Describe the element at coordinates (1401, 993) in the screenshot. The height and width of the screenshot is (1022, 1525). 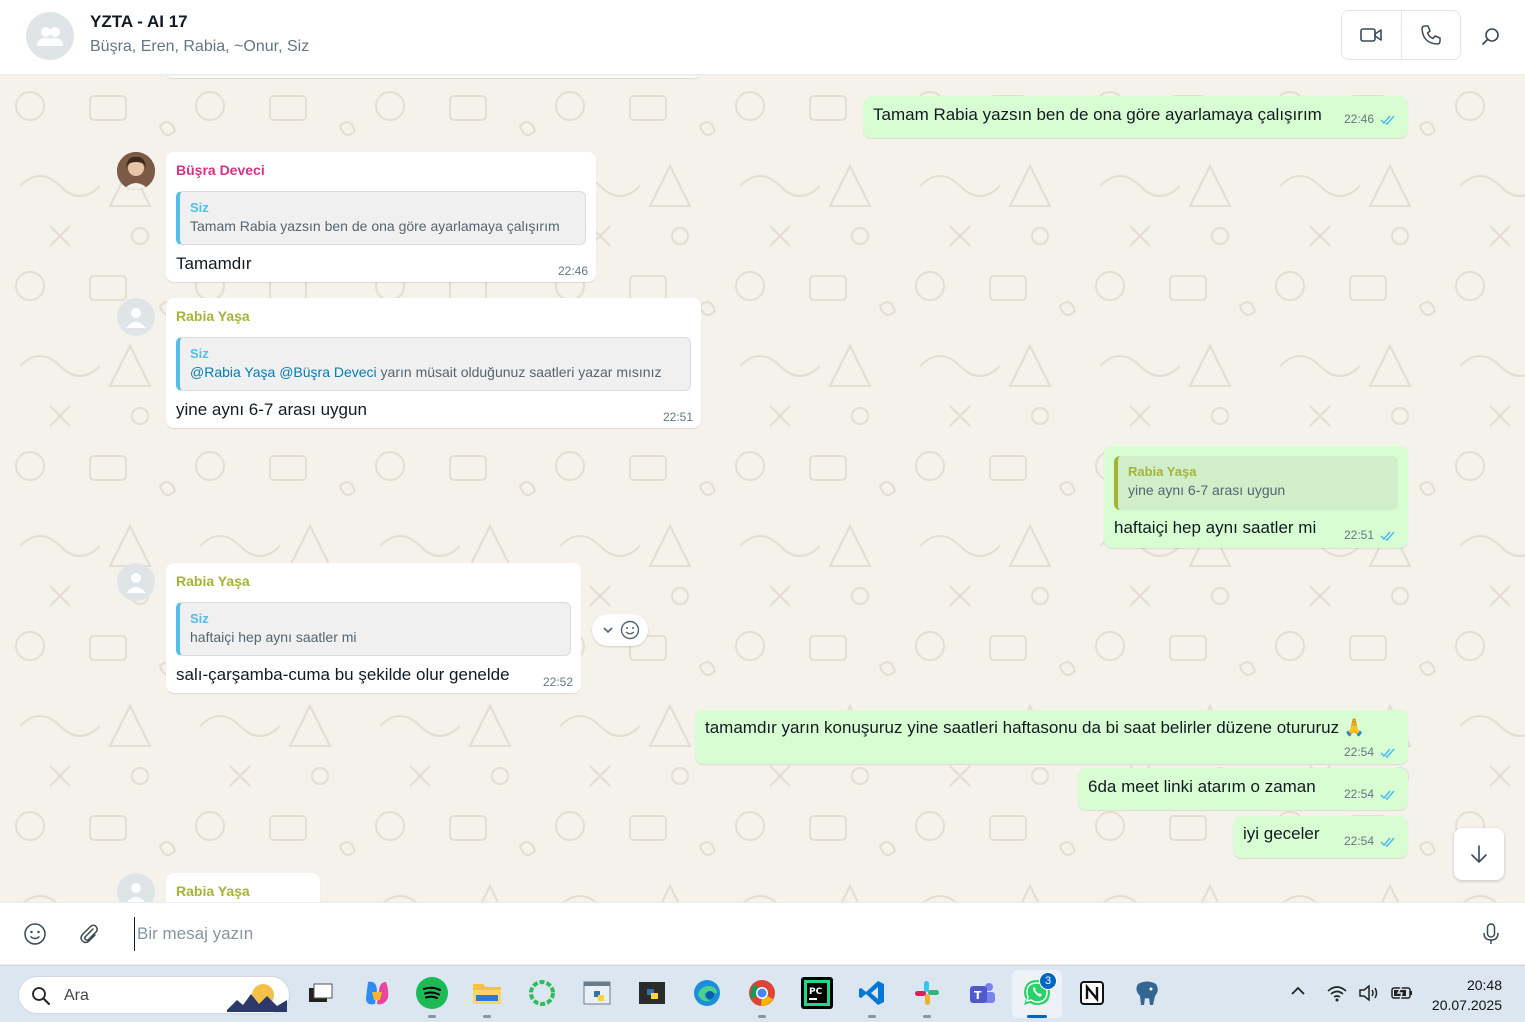
I see `battery-charging-icon` at that location.